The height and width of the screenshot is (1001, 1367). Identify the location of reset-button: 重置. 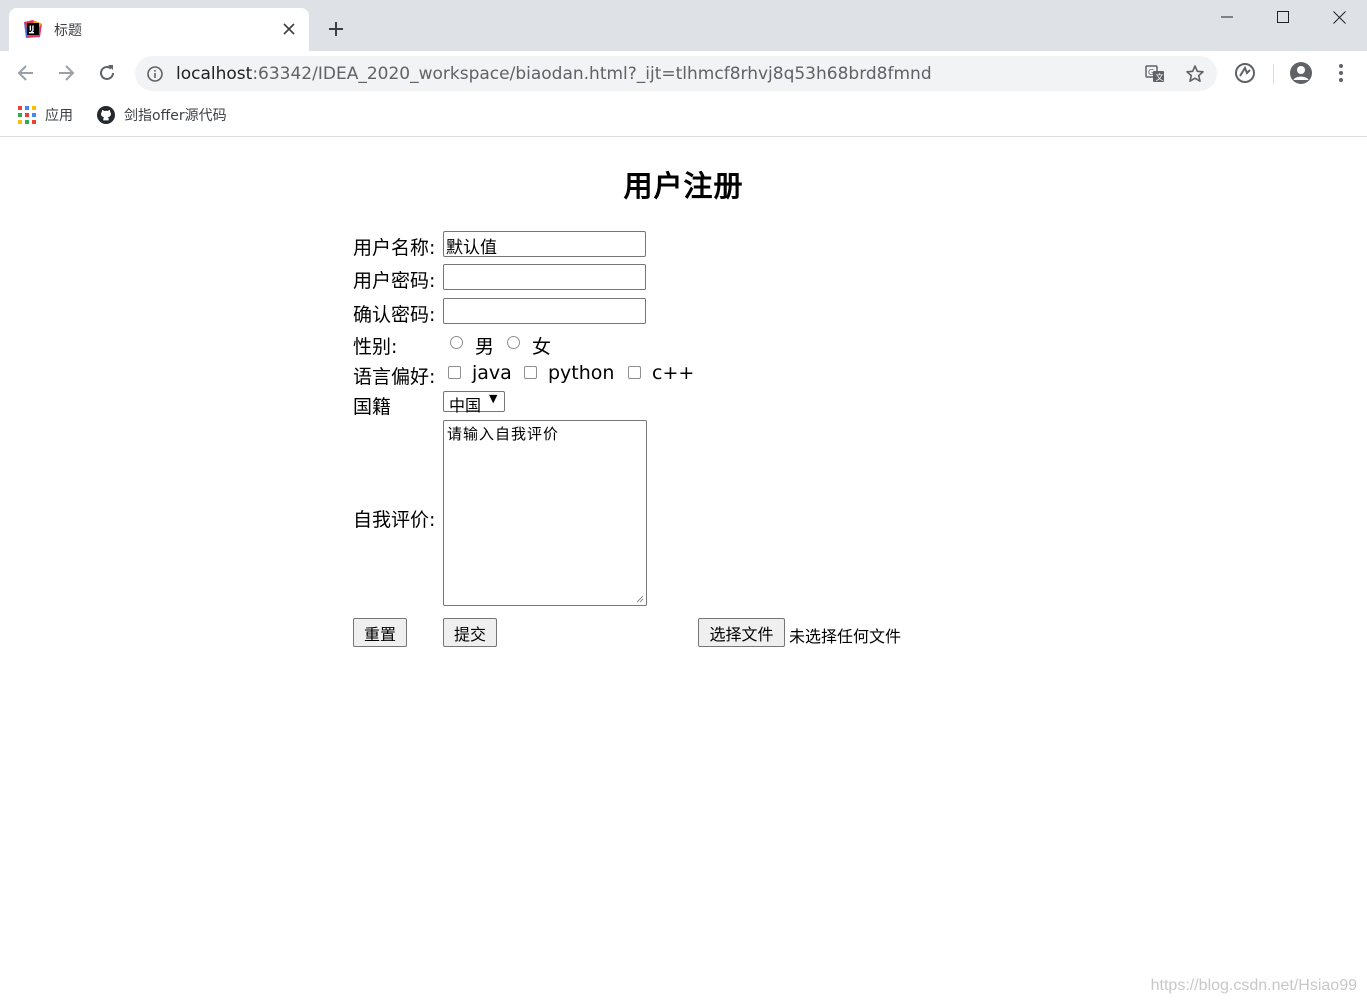
(380, 632).